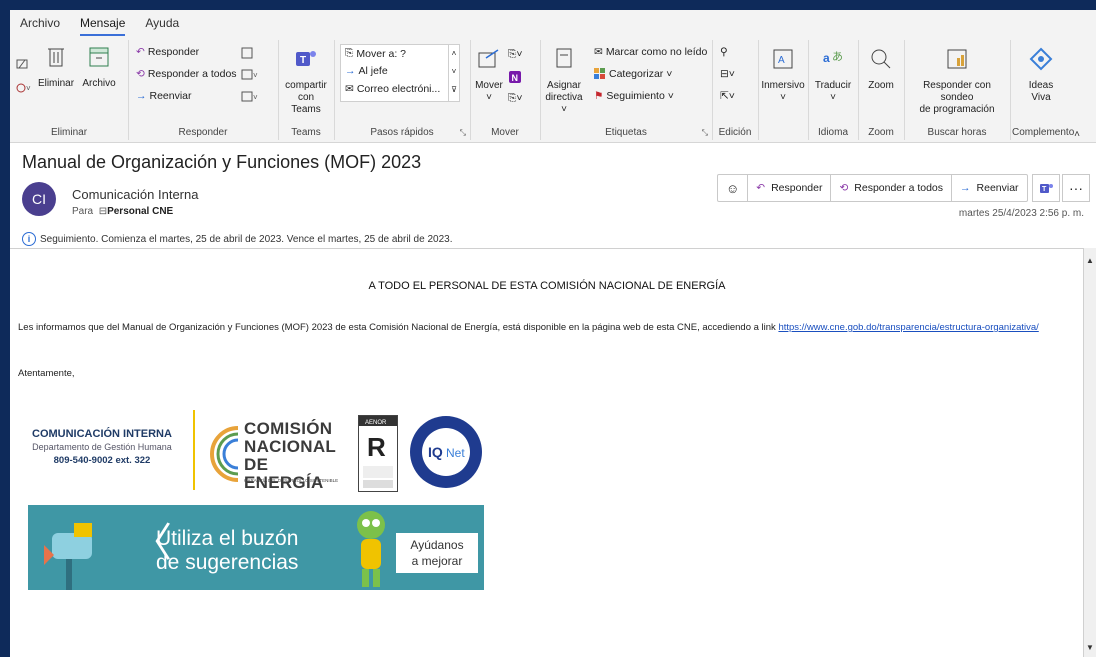 The width and height of the screenshot is (1096, 657). I want to click on group-label-buscar: Buscar horas, so click(957, 132).